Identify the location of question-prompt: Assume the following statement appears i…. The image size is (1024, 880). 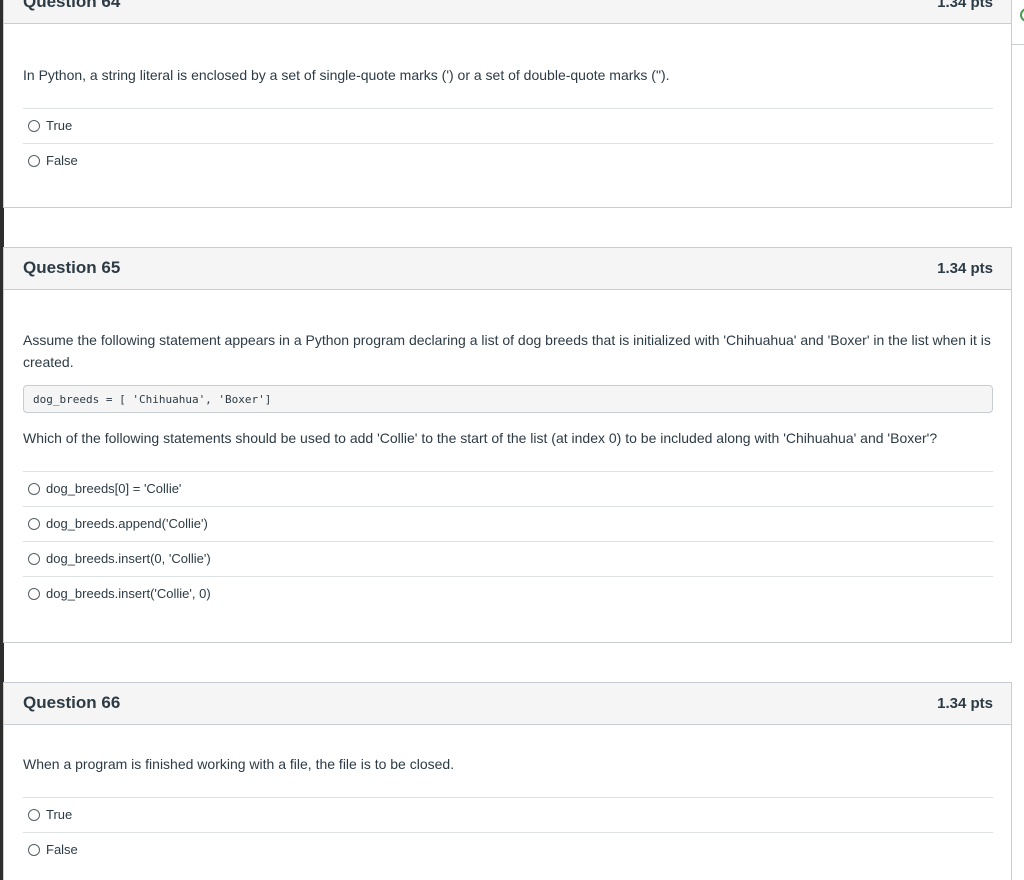
(507, 351).